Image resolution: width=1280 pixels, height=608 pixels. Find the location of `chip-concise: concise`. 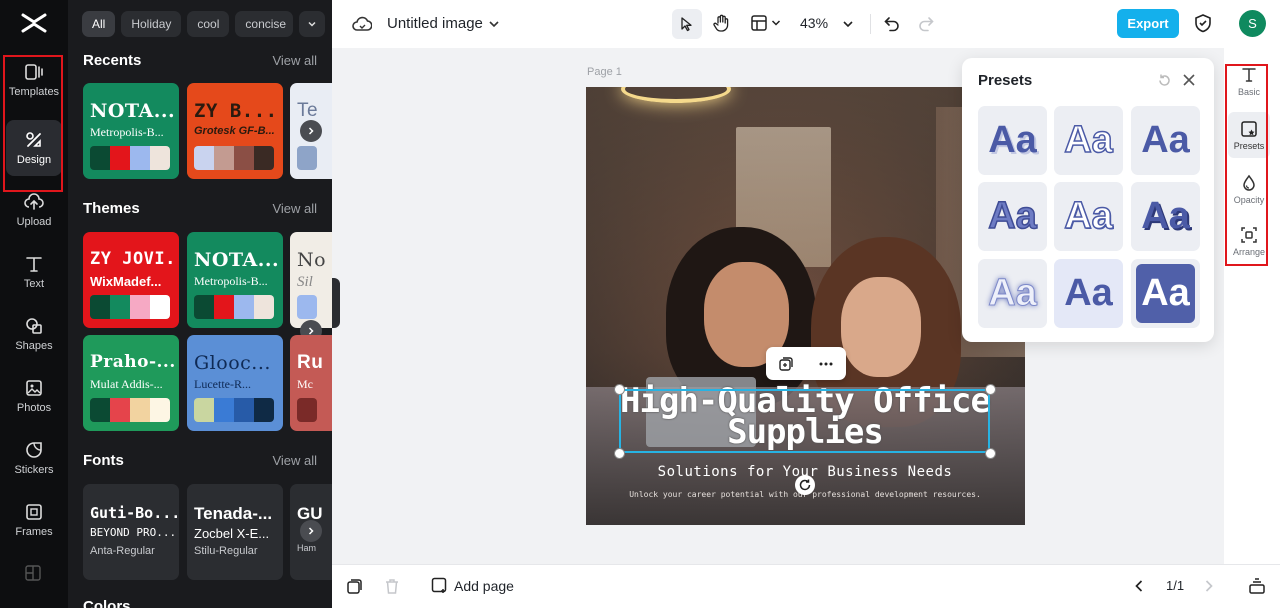

chip-concise: concise is located at coordinates (264, 24).